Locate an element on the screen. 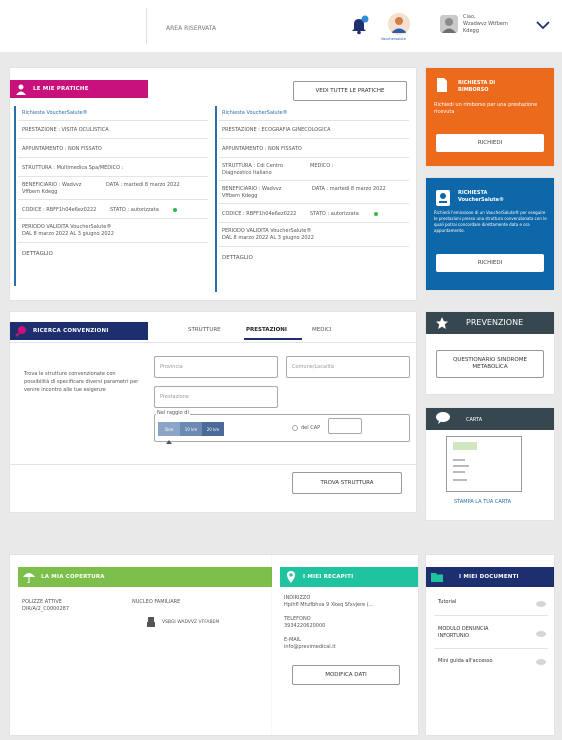 The width and height of the screenshot is (562, 740). recapiti-tag: I MIEI RECAPITI is located at coordinates (349, 577).